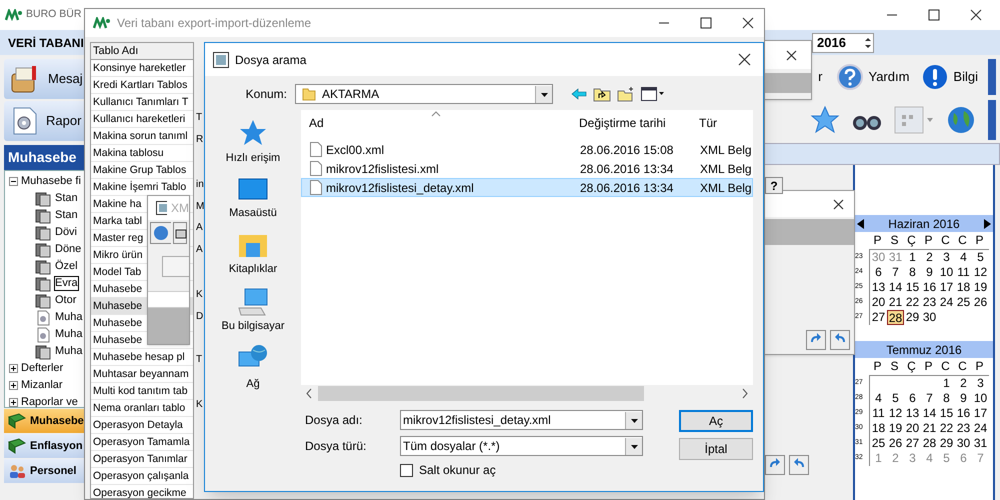 Image resolution: width=1000 pixels, height=500 pixels. What do you see at coordinates (142, 102) in the screenshot?
I see `list-row: Kullanıcı Tanımları T` at bounding box center [142, 102].